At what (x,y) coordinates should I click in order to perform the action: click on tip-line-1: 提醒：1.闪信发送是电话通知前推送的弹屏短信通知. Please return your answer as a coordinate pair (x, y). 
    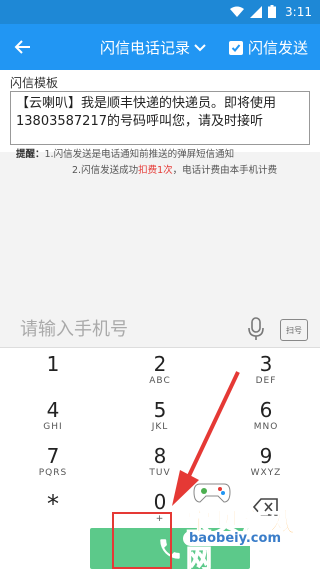
    Looking at the image, I should click on (125, 153).